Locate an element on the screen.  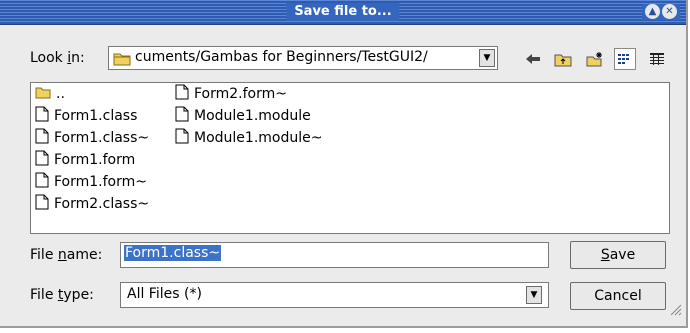
resize-grip-icon is located at coordinates (676, 312).